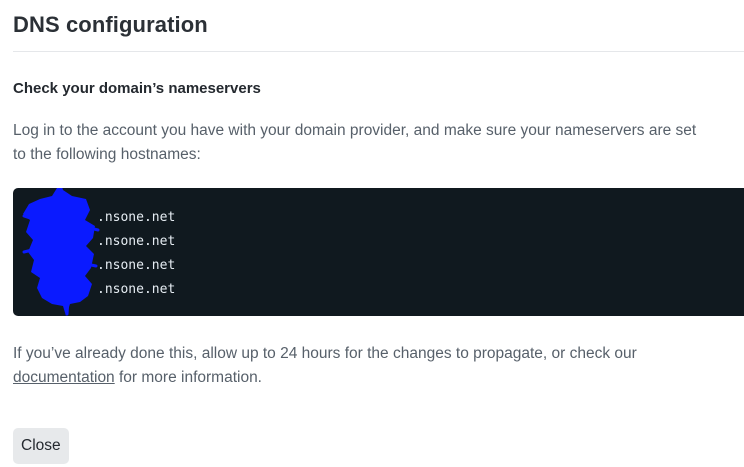 This screenshot has width=744, height=467. Describe the element at coordinates (188, 377) in the screenshot. I see `propagation-note-suffix: for more information.` at that location.